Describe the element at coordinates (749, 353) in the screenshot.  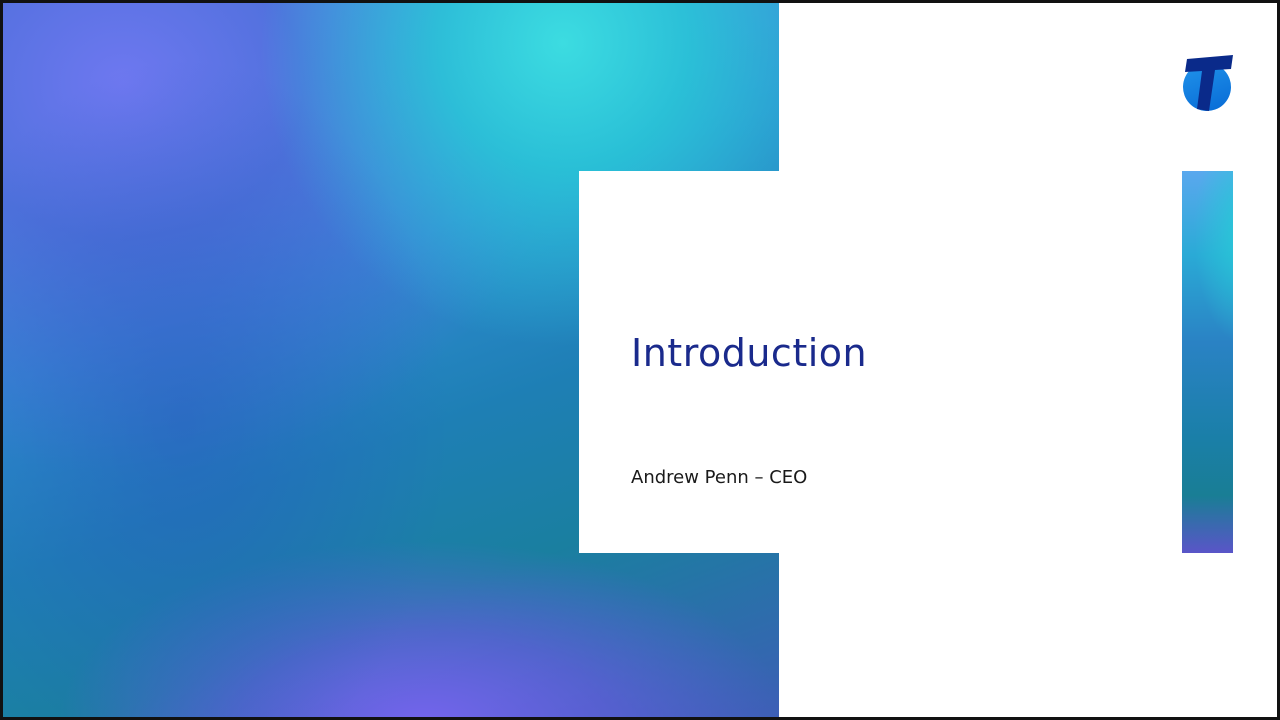
I see `slide-title: Introduction` at that location.